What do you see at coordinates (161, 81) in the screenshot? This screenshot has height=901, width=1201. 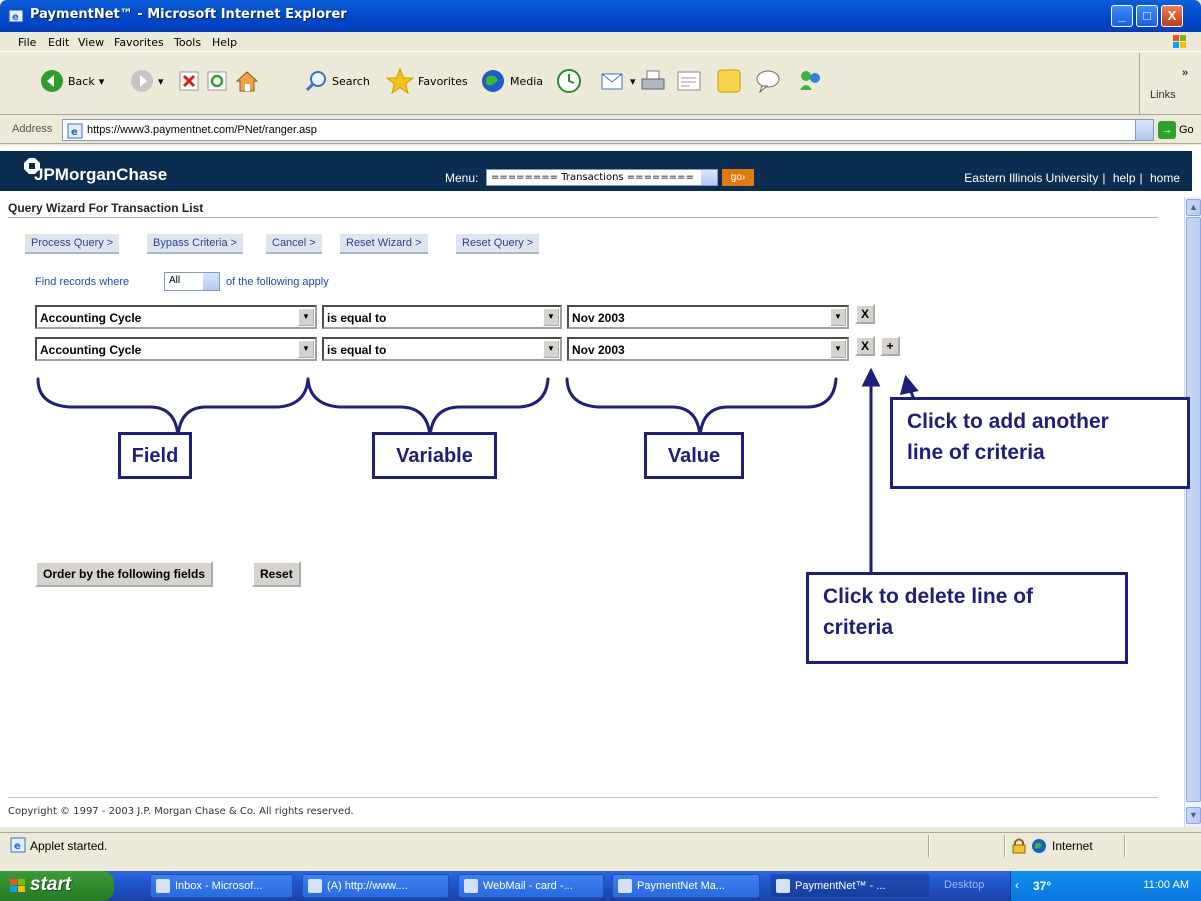 I see `forward-dropdown-icon: ▾` at bounding box center [161, 81].